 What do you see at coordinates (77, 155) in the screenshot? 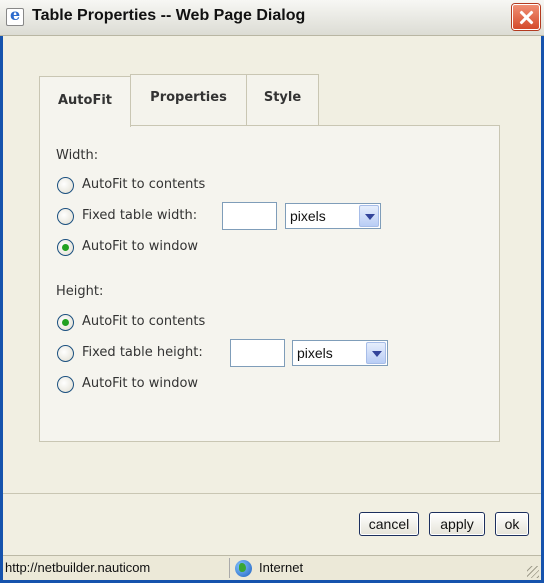
I see `width-label: Width:` at bounding box center [77, 155].